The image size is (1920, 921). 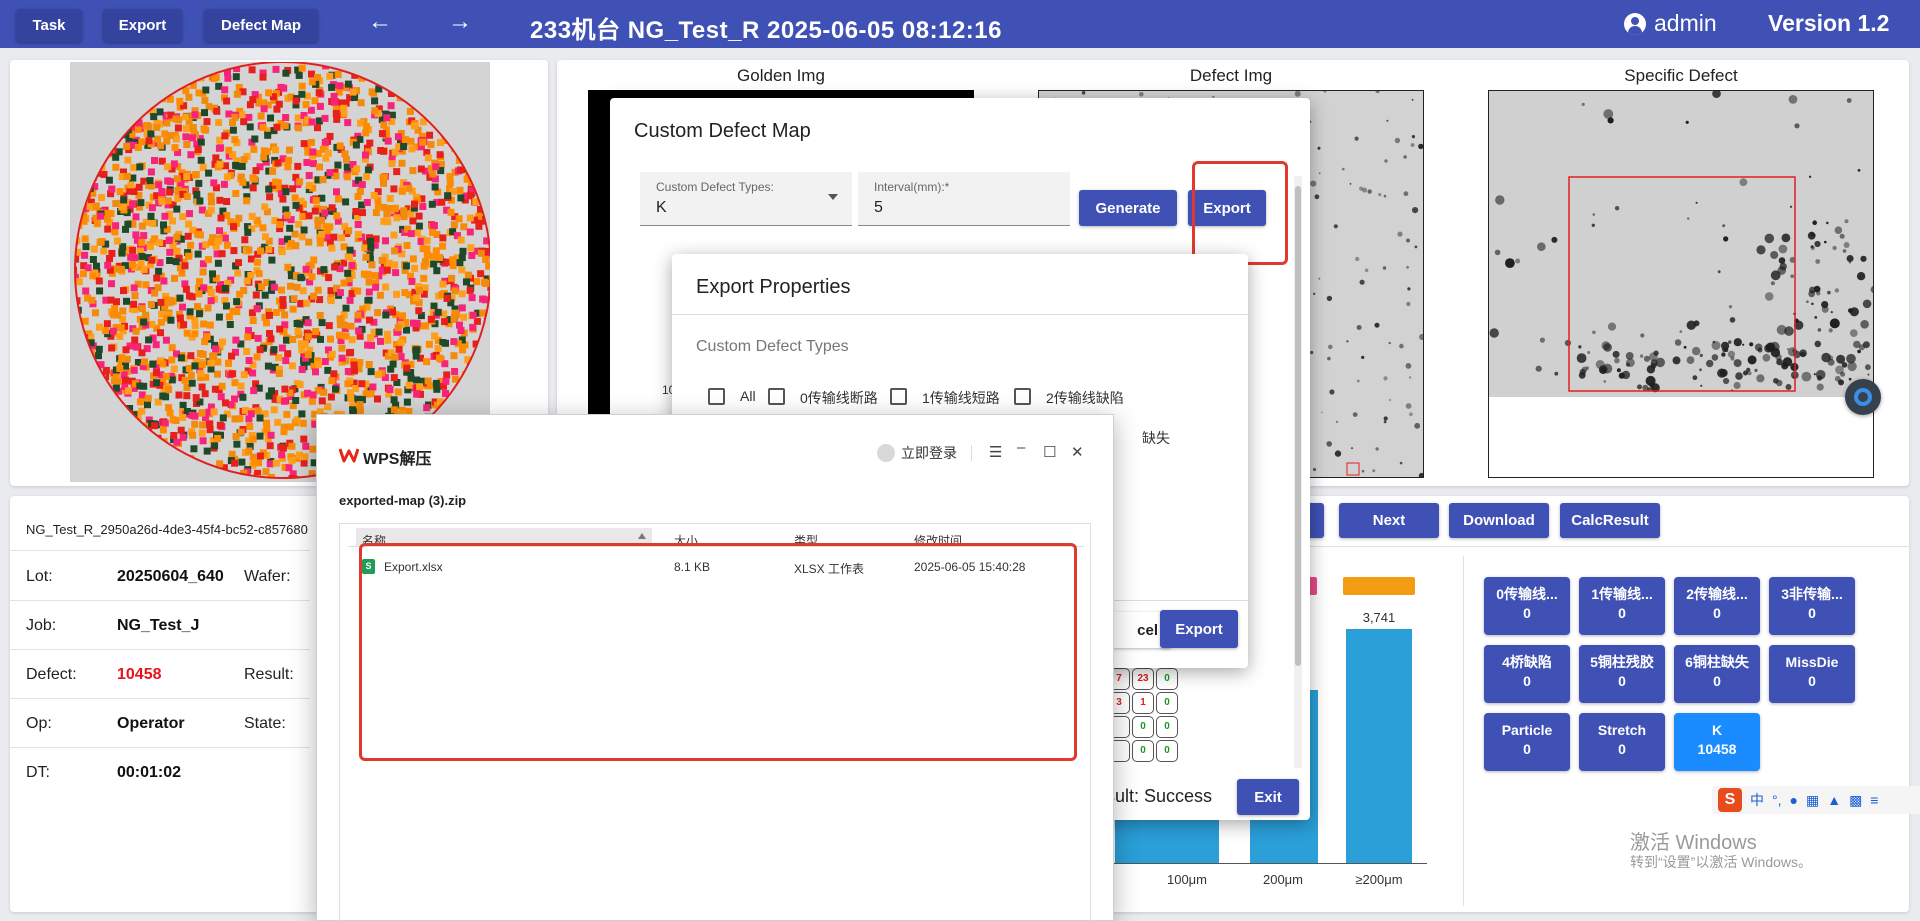 I want to click on title-divider, so click(x=971, y=453).